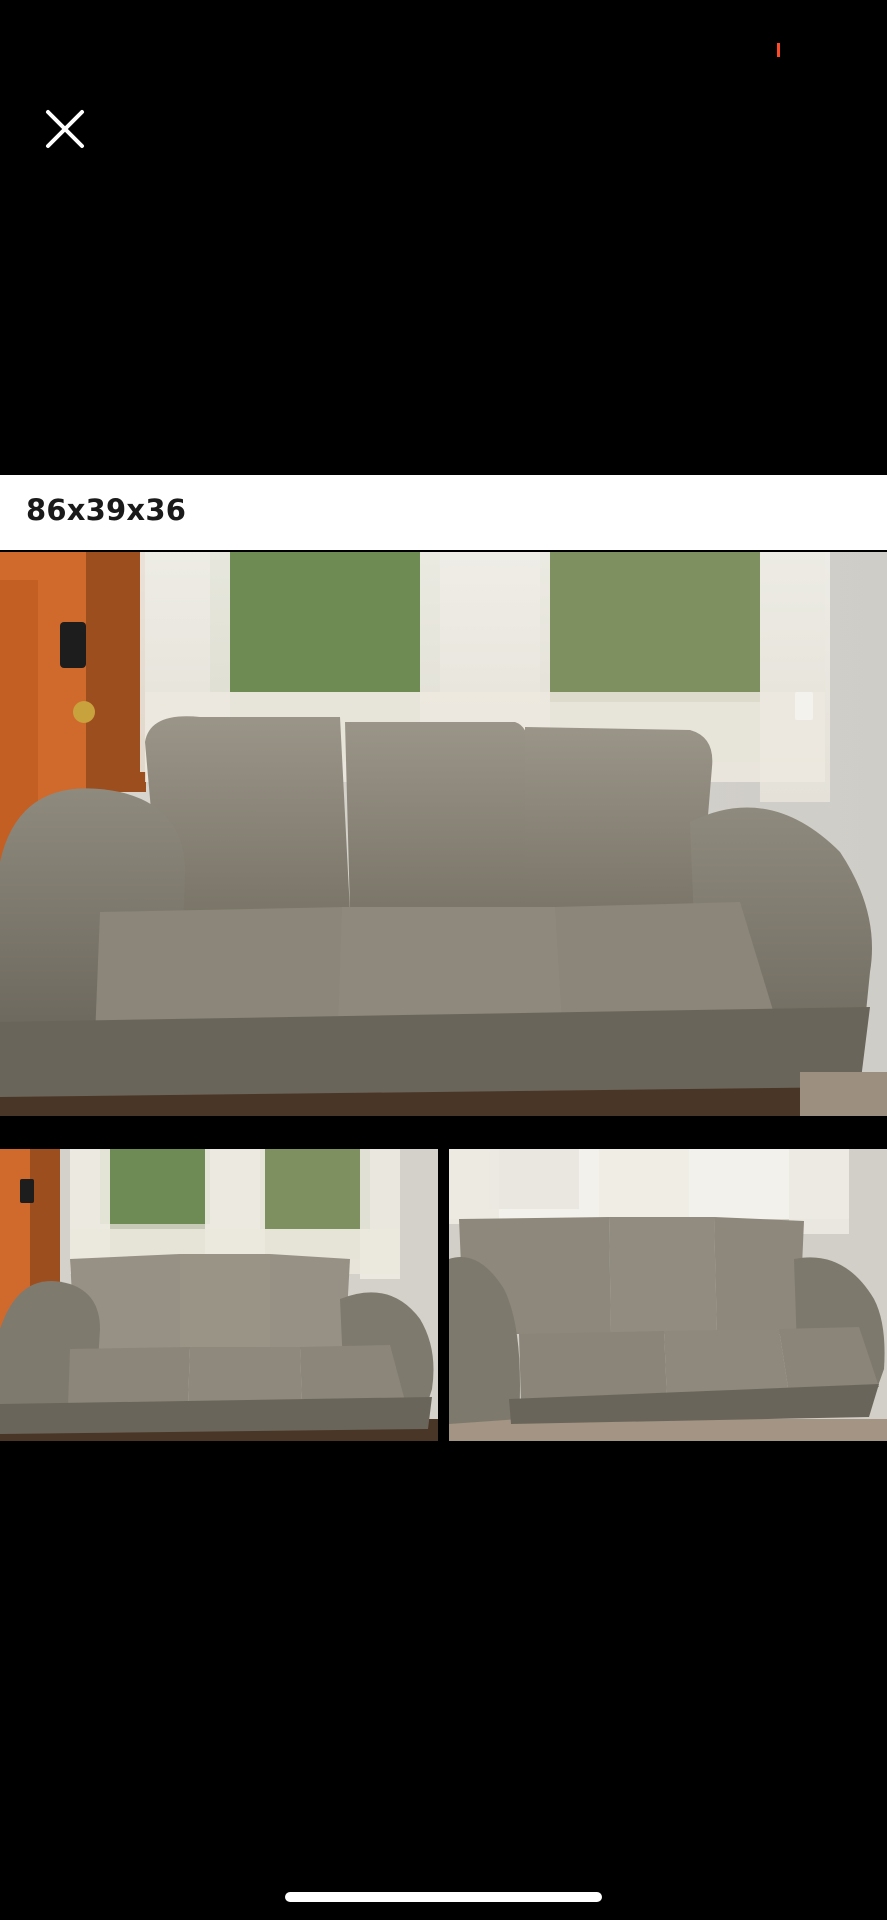 The image size is (887, 1920). I want to click on home-indicator, so click(443, 1897).